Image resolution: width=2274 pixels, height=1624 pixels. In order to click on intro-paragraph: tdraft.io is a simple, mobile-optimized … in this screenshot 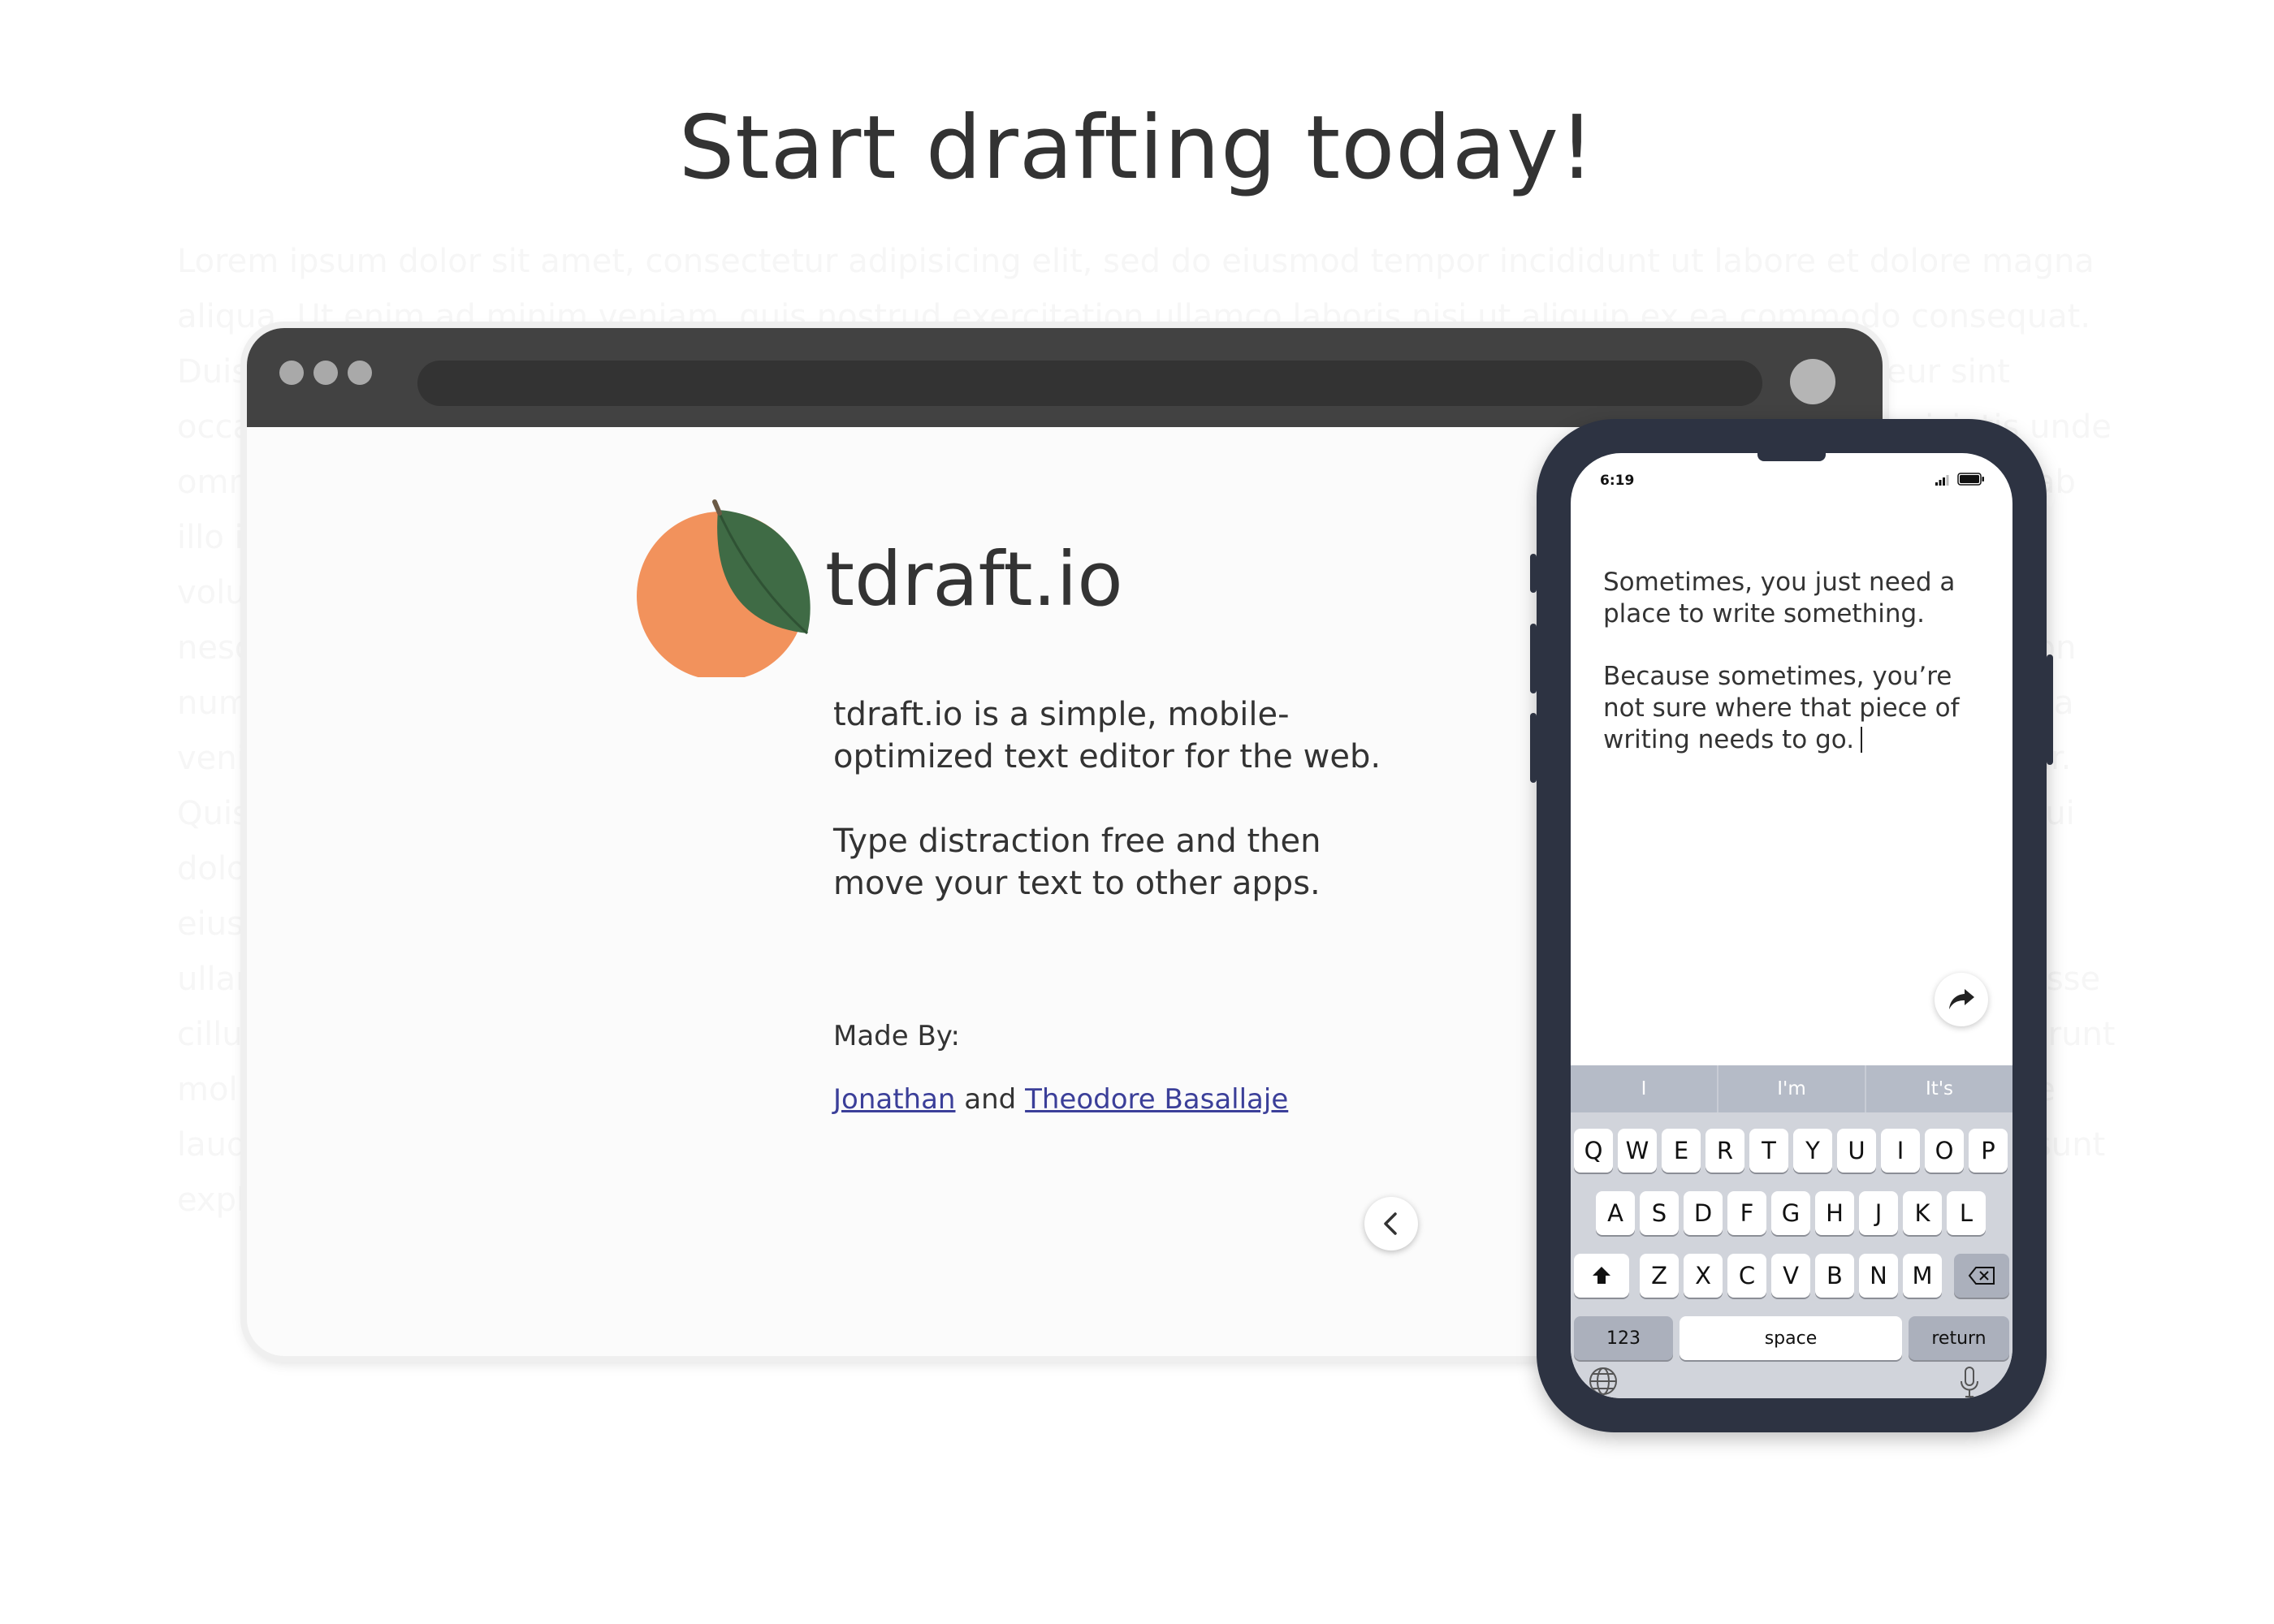, I will do `click(1107, 736)`.